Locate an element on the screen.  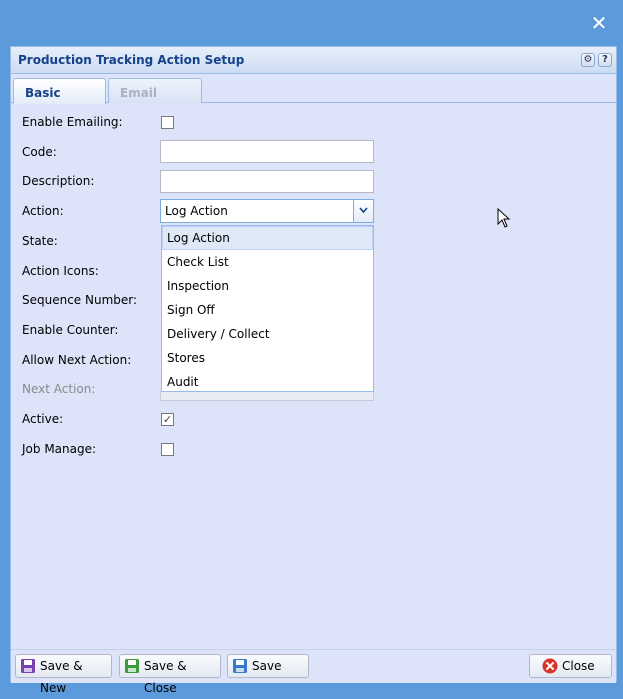
job-manage-label: Job Manage: is located at coordinates (59, 449).